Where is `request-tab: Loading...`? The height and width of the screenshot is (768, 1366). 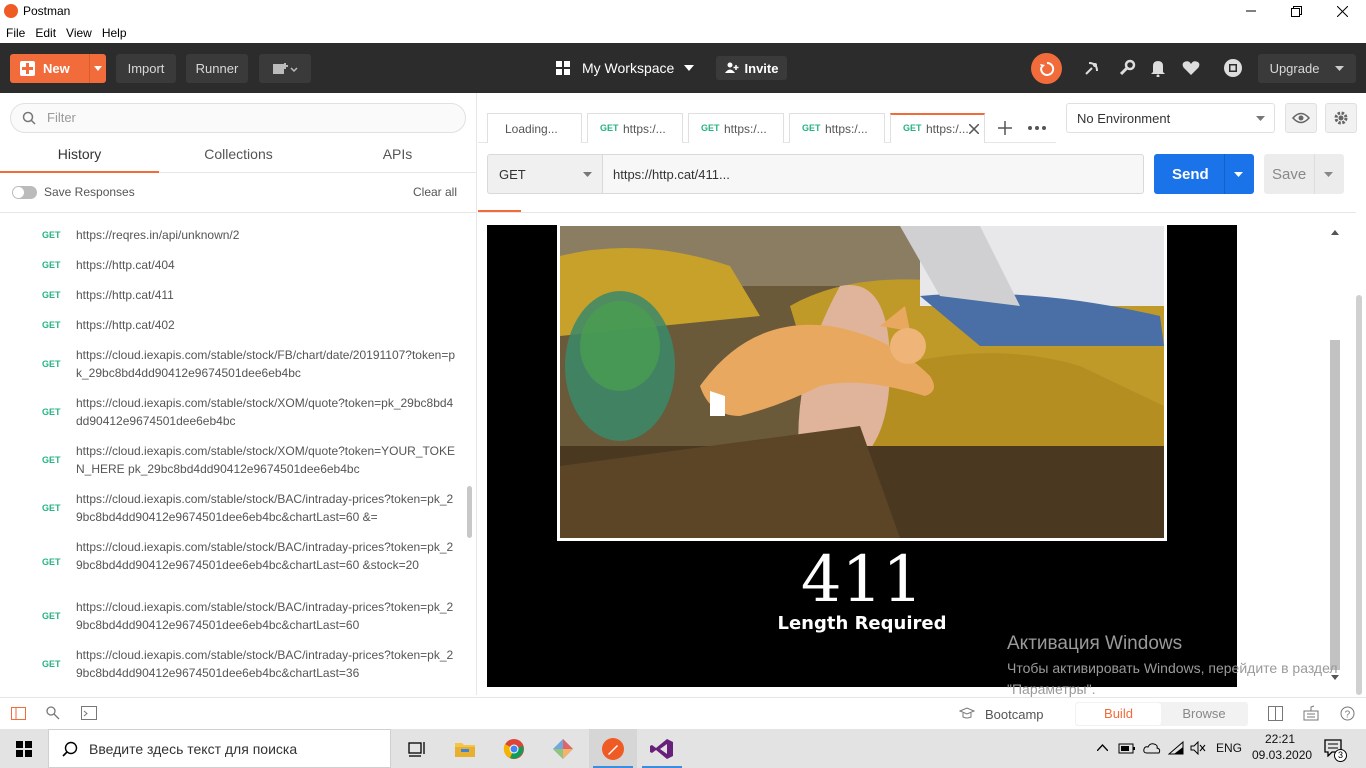
request-tab: Loading... is located at coordinates (534, 128).